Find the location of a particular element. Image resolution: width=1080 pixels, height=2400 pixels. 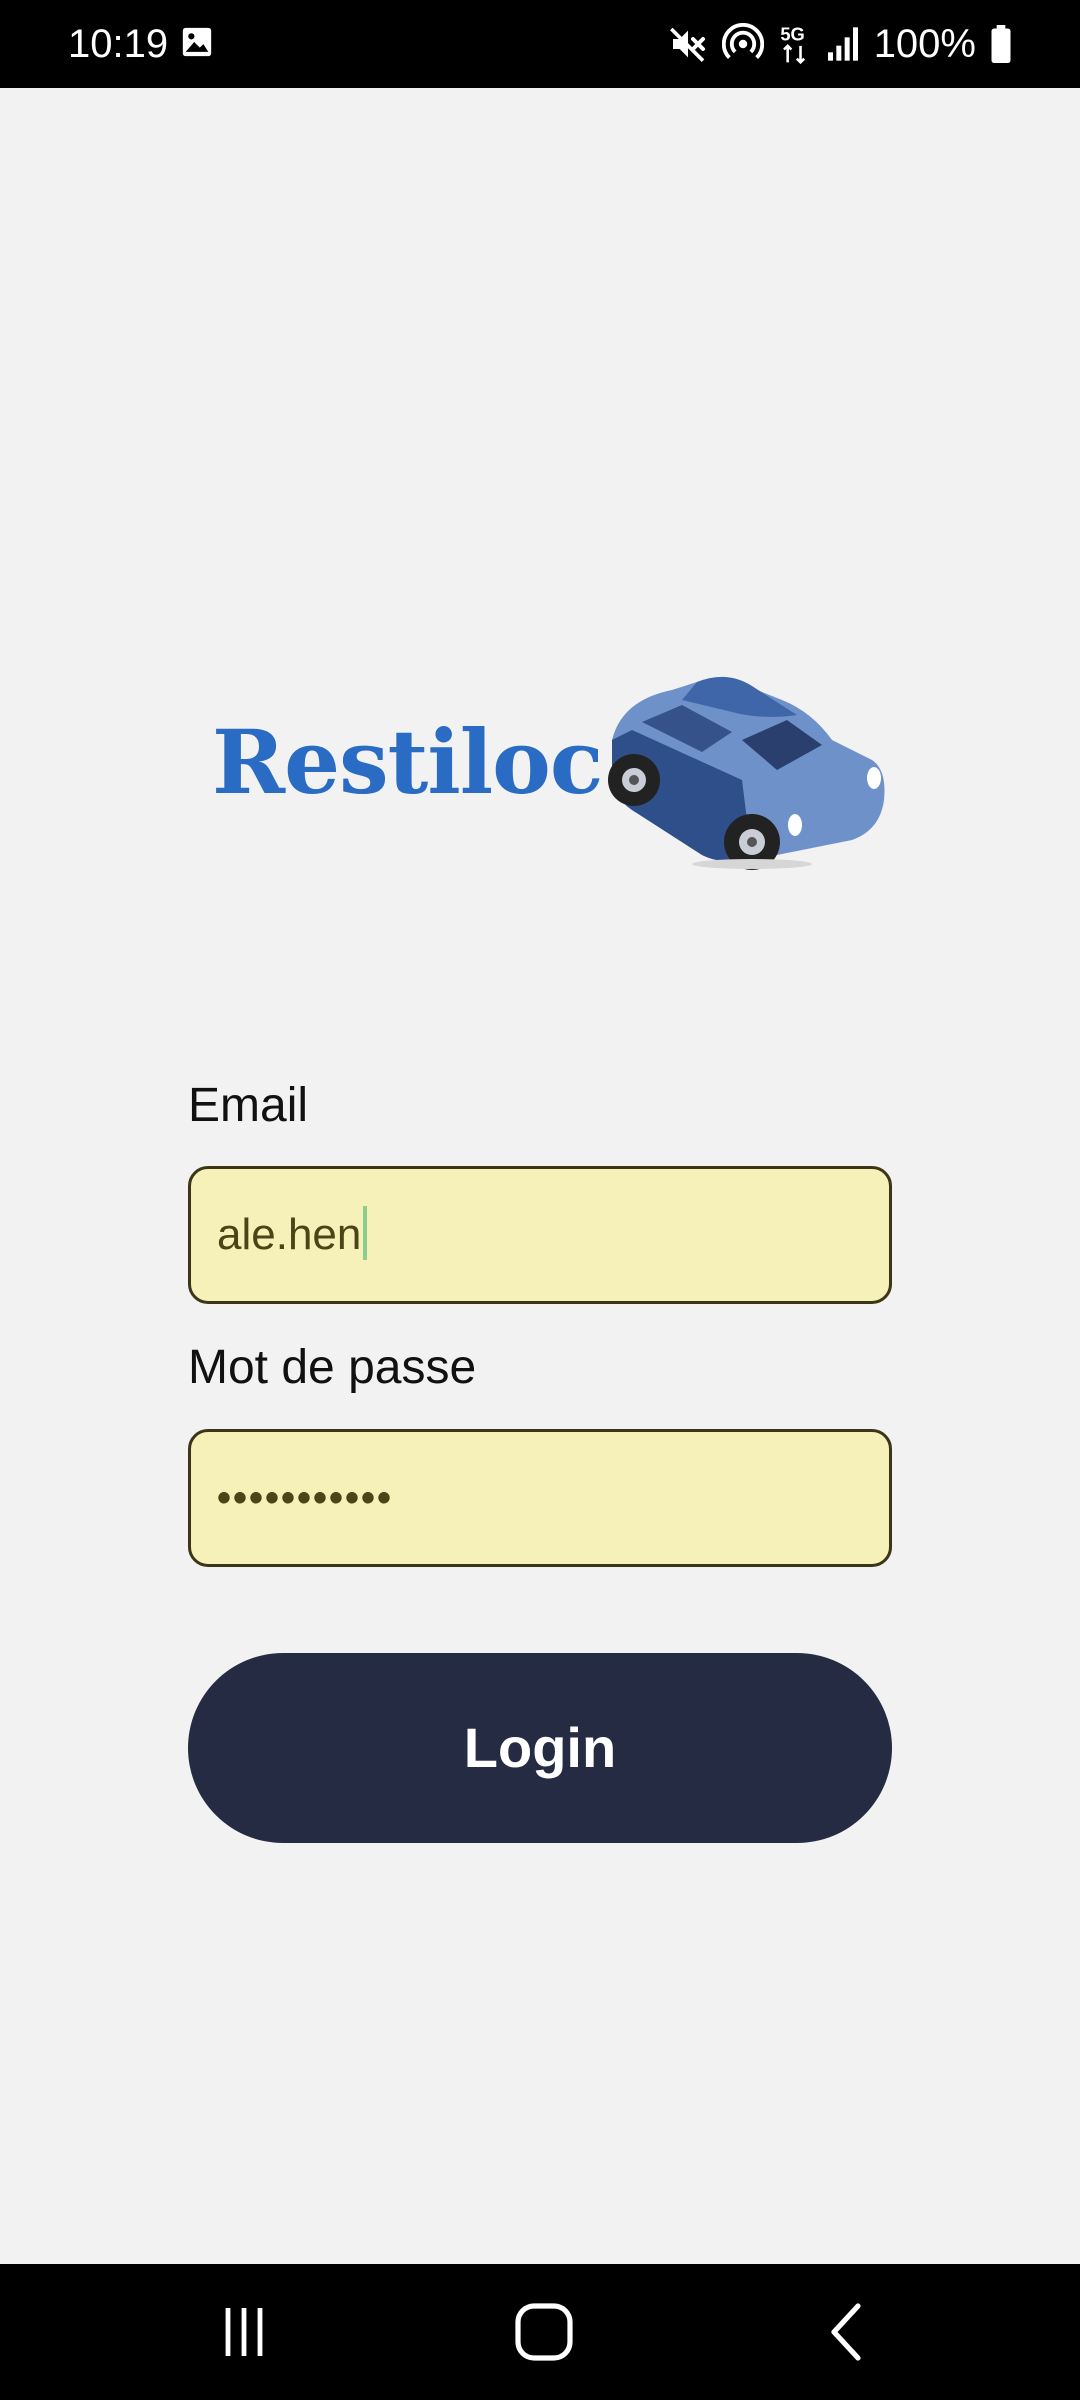

status-time: 10:19 is located at coordinates (118, 44).